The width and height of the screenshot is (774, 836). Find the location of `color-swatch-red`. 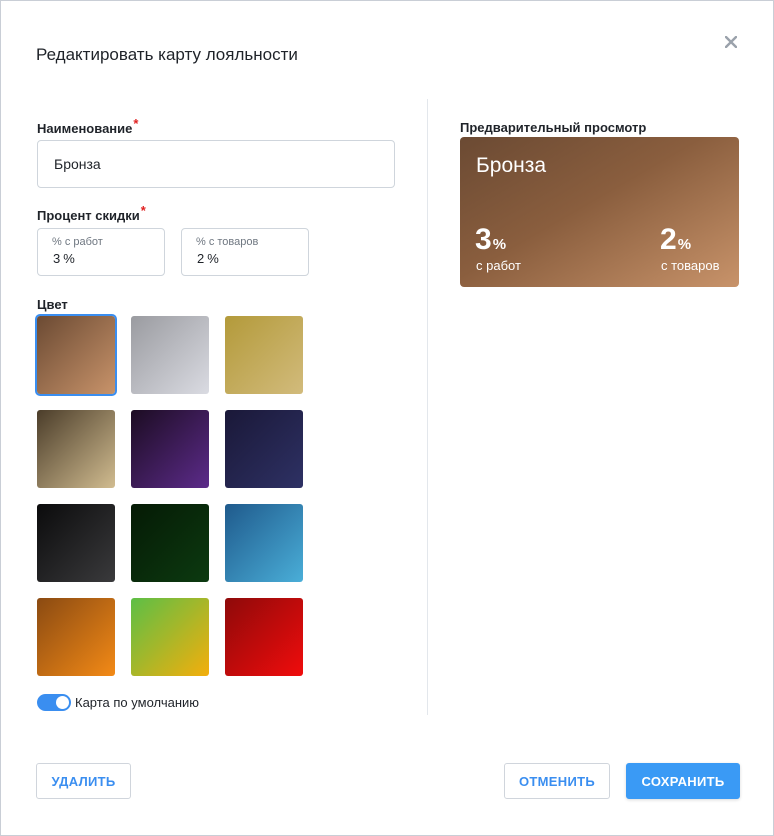

color-swatch-red is located at coordinates (264, 637).